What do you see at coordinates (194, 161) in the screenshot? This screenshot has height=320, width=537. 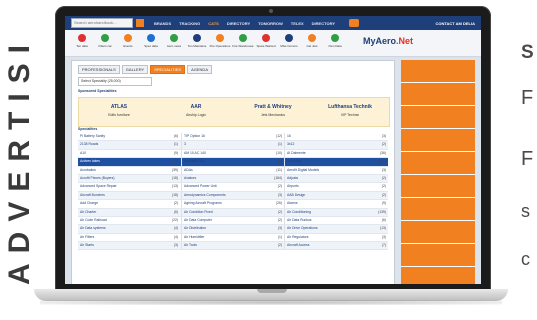 I see `speciality-name: Acrofight Ops` at bounding box center [194, 161].